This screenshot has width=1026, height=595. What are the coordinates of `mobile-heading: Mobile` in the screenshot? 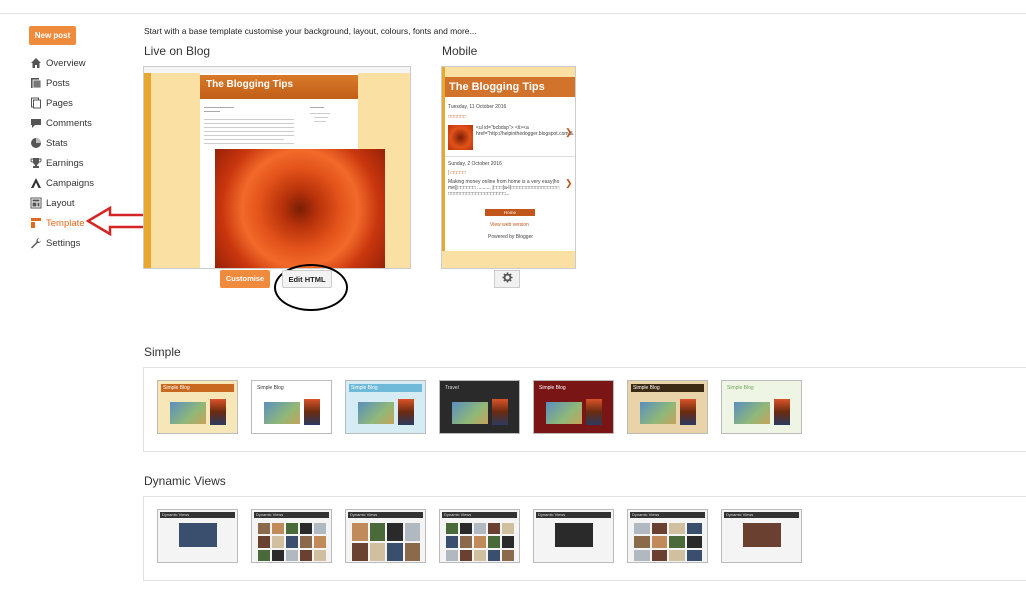 It's located at (460, 51).